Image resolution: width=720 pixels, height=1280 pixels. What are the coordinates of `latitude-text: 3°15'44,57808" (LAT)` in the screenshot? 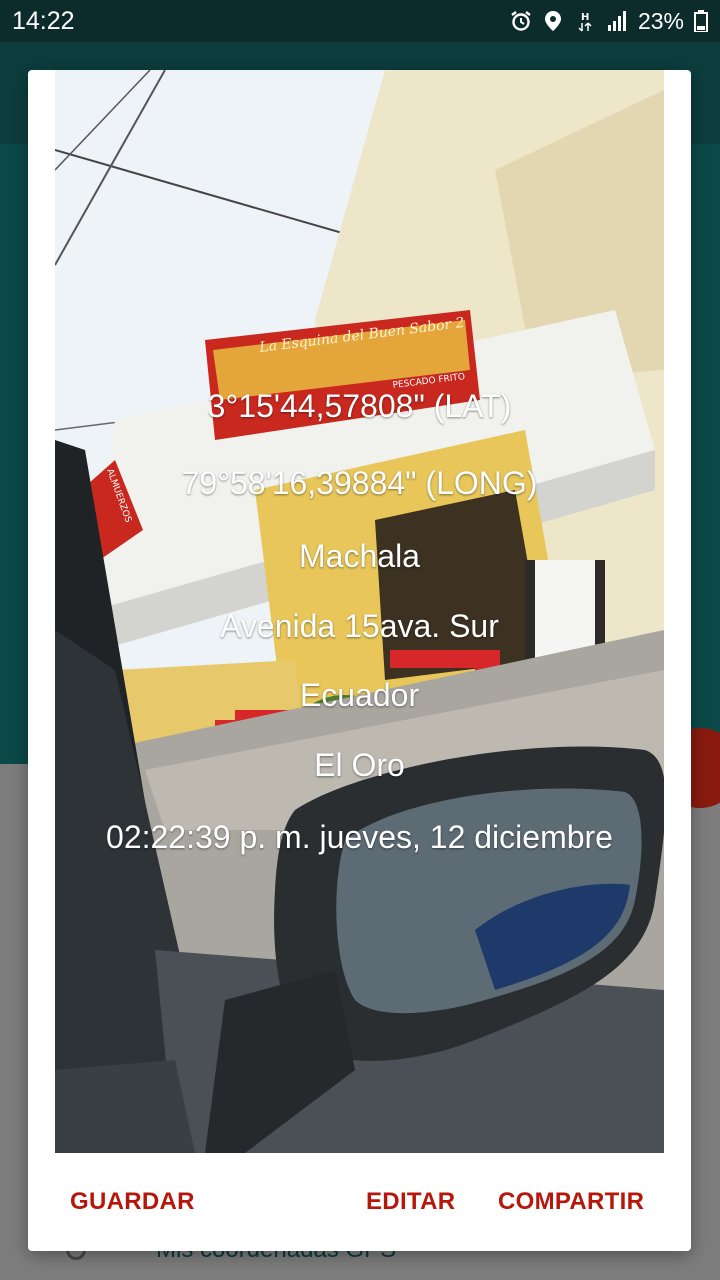 It's located at (359, 406).